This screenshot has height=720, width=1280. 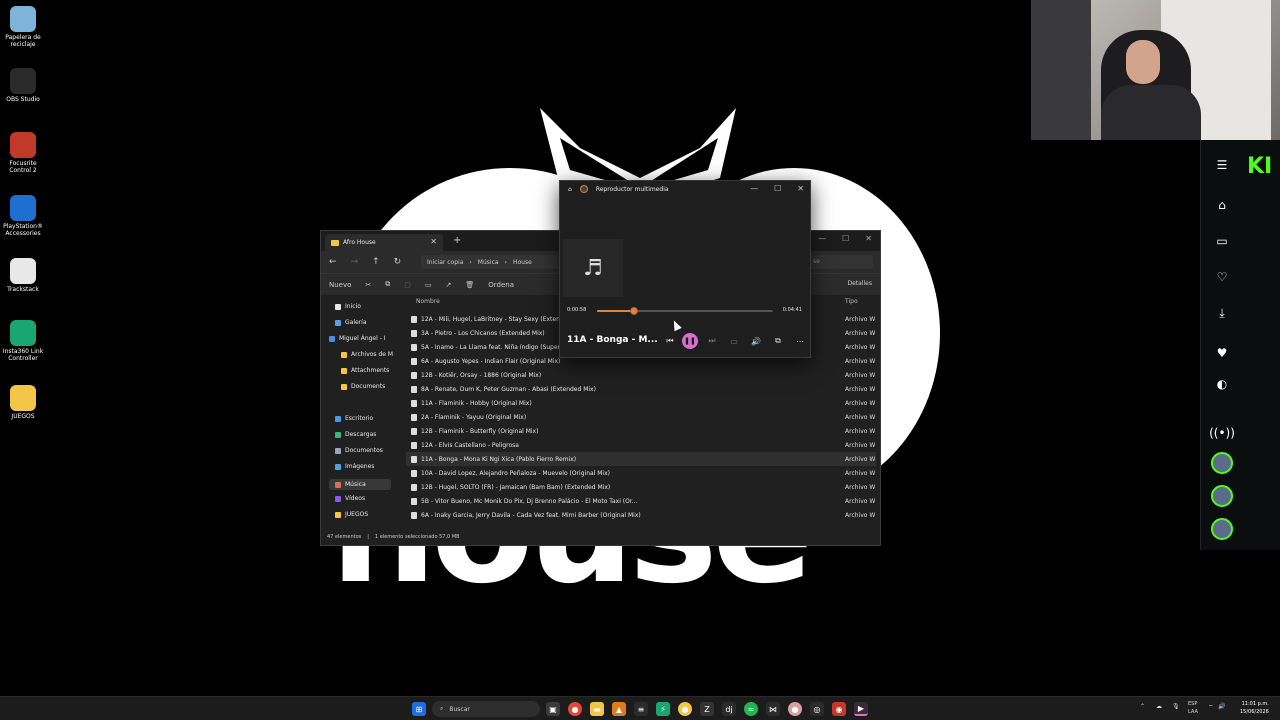 I want to click on forward-icon: →, so click(x=355, y=262).